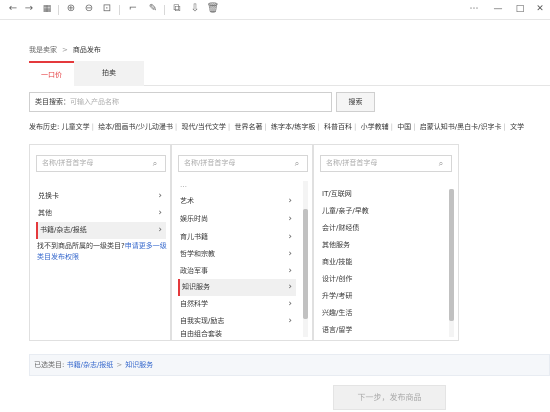 The height and width of the screenshot is (412, 550). I want to click on breadcrumb: 我是卖家 > 商品发布, so click(65, 50).